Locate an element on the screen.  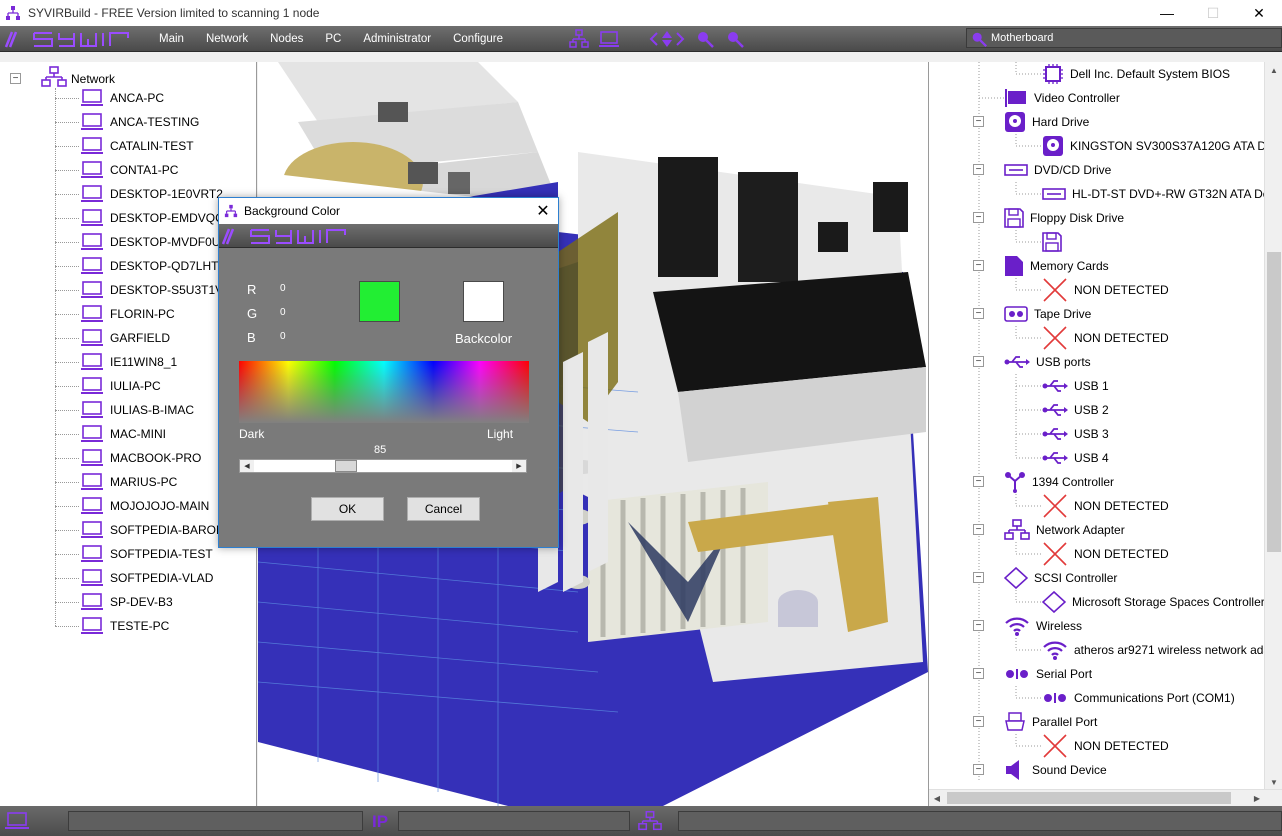
network-adapter-item: Network Adapter is located at coordinates (1064, 530).